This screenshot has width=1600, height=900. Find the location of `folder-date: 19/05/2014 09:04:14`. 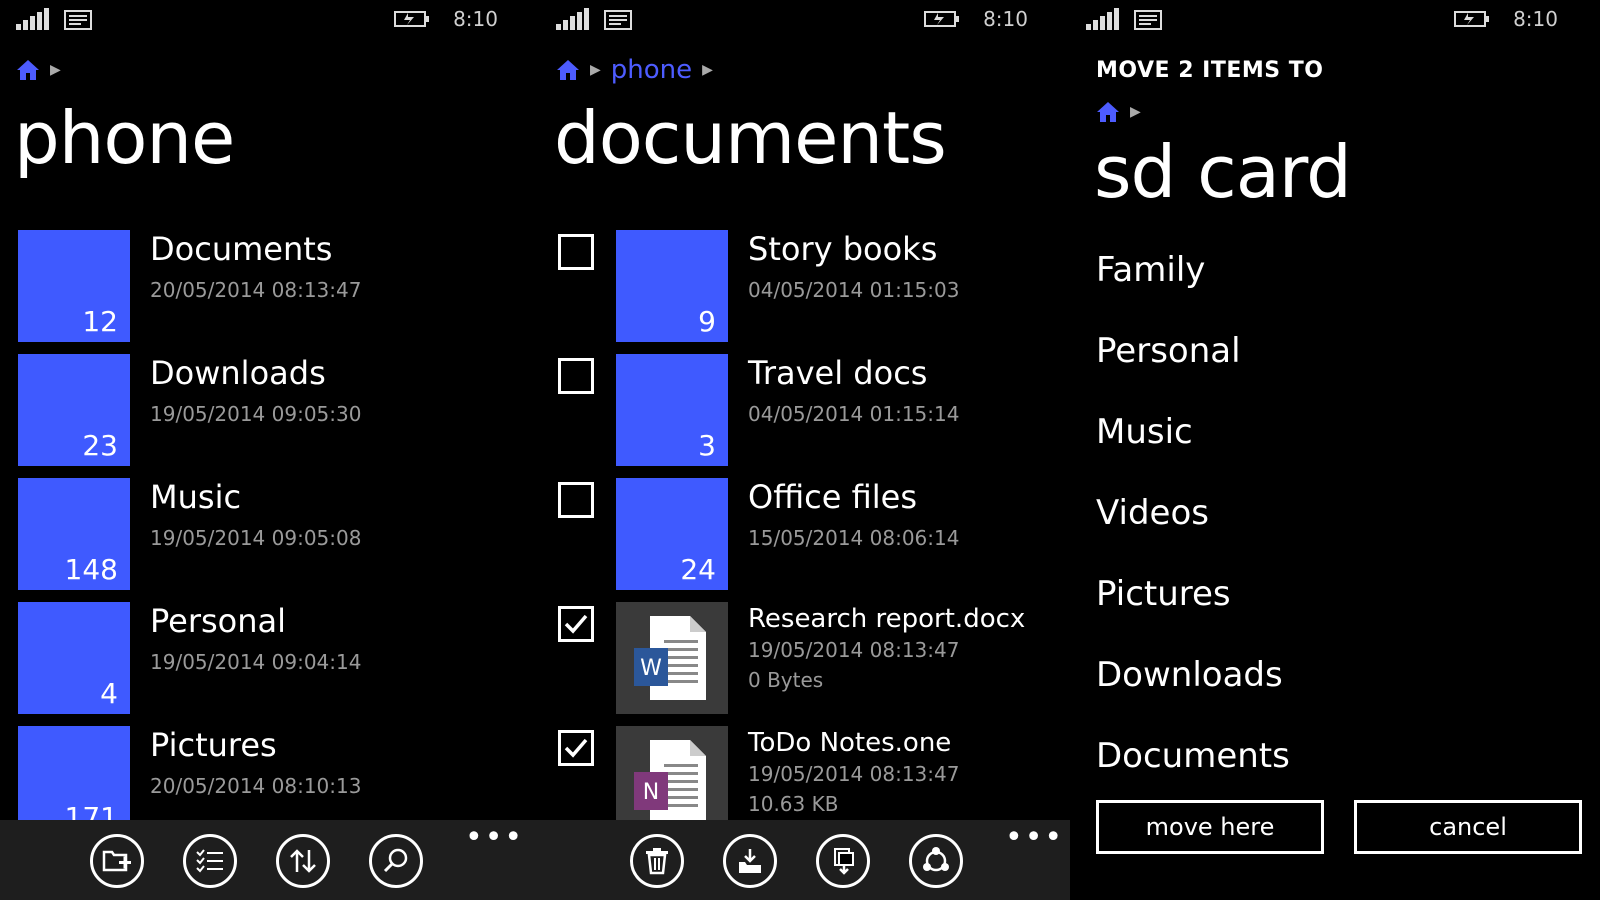

folder-date: 19/05/2014 09:04:14 is located at coordinates (256, 662).